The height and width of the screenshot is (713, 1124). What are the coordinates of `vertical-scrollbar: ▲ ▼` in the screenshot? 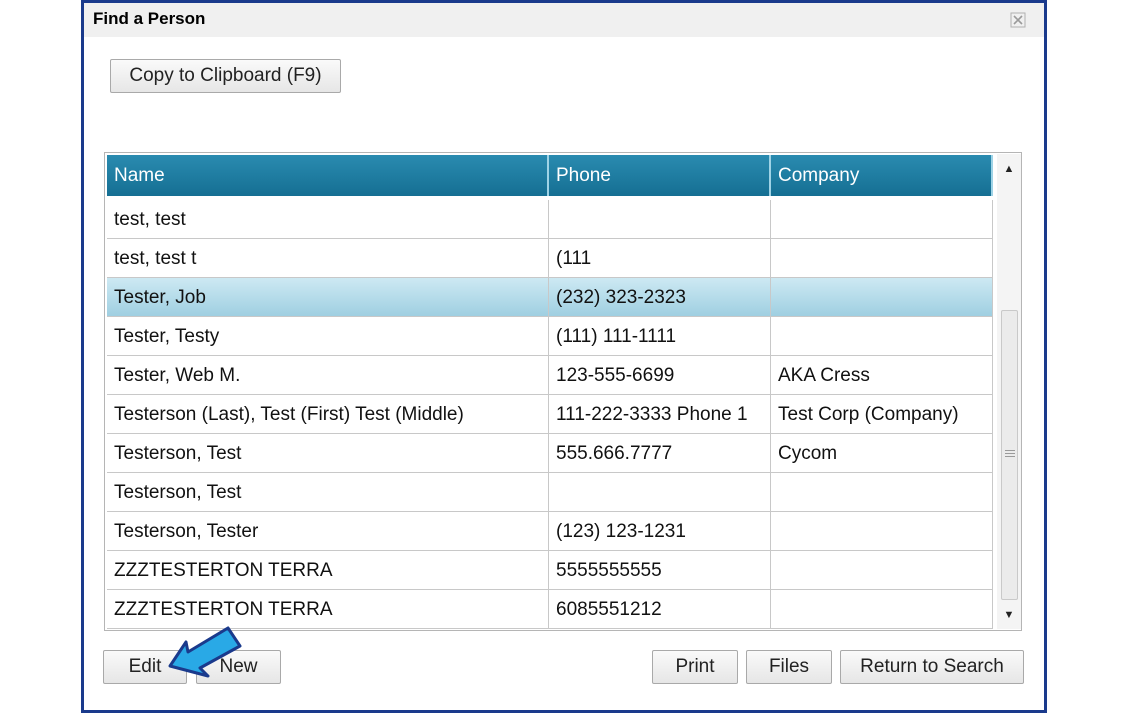 It's located at (1009, 391).